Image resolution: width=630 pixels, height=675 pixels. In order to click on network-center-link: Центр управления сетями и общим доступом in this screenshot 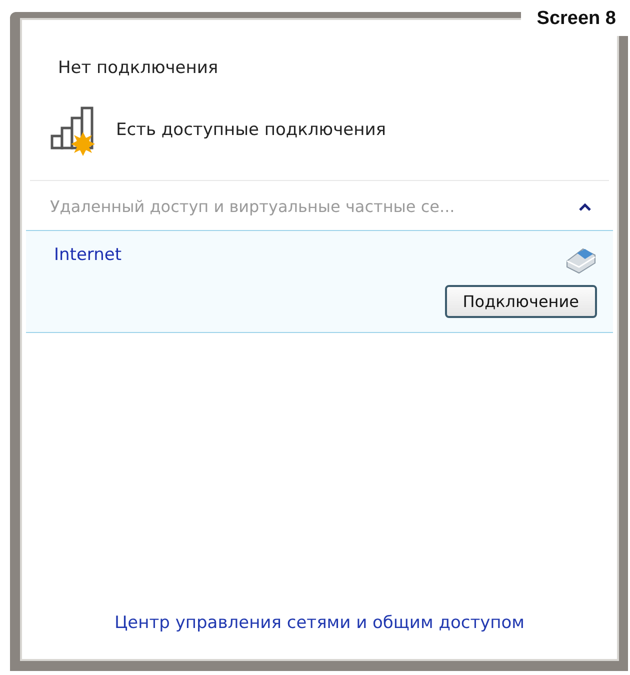, I will do `click(319, 636)`.